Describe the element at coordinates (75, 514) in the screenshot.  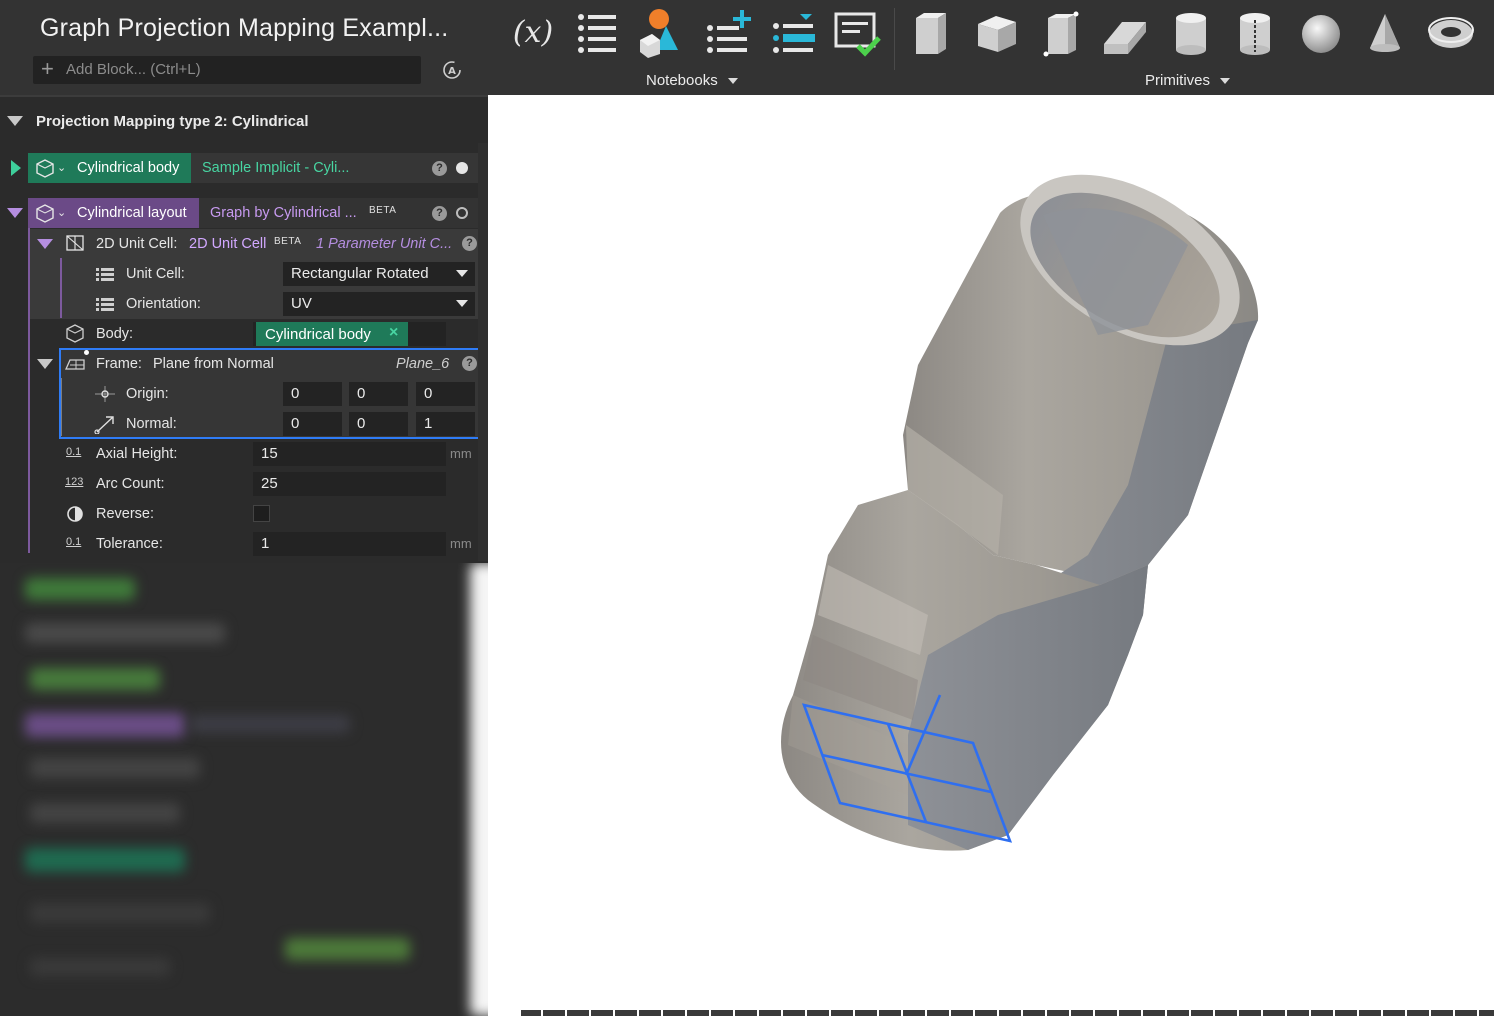
I see `boolean-icon` at that location.